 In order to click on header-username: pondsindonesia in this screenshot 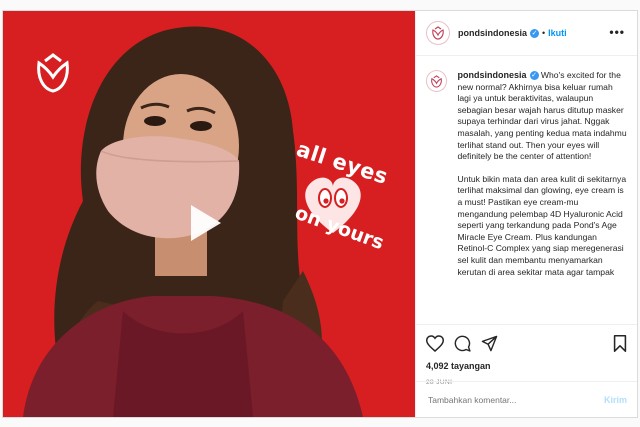, I will do `click(492, 33)`.